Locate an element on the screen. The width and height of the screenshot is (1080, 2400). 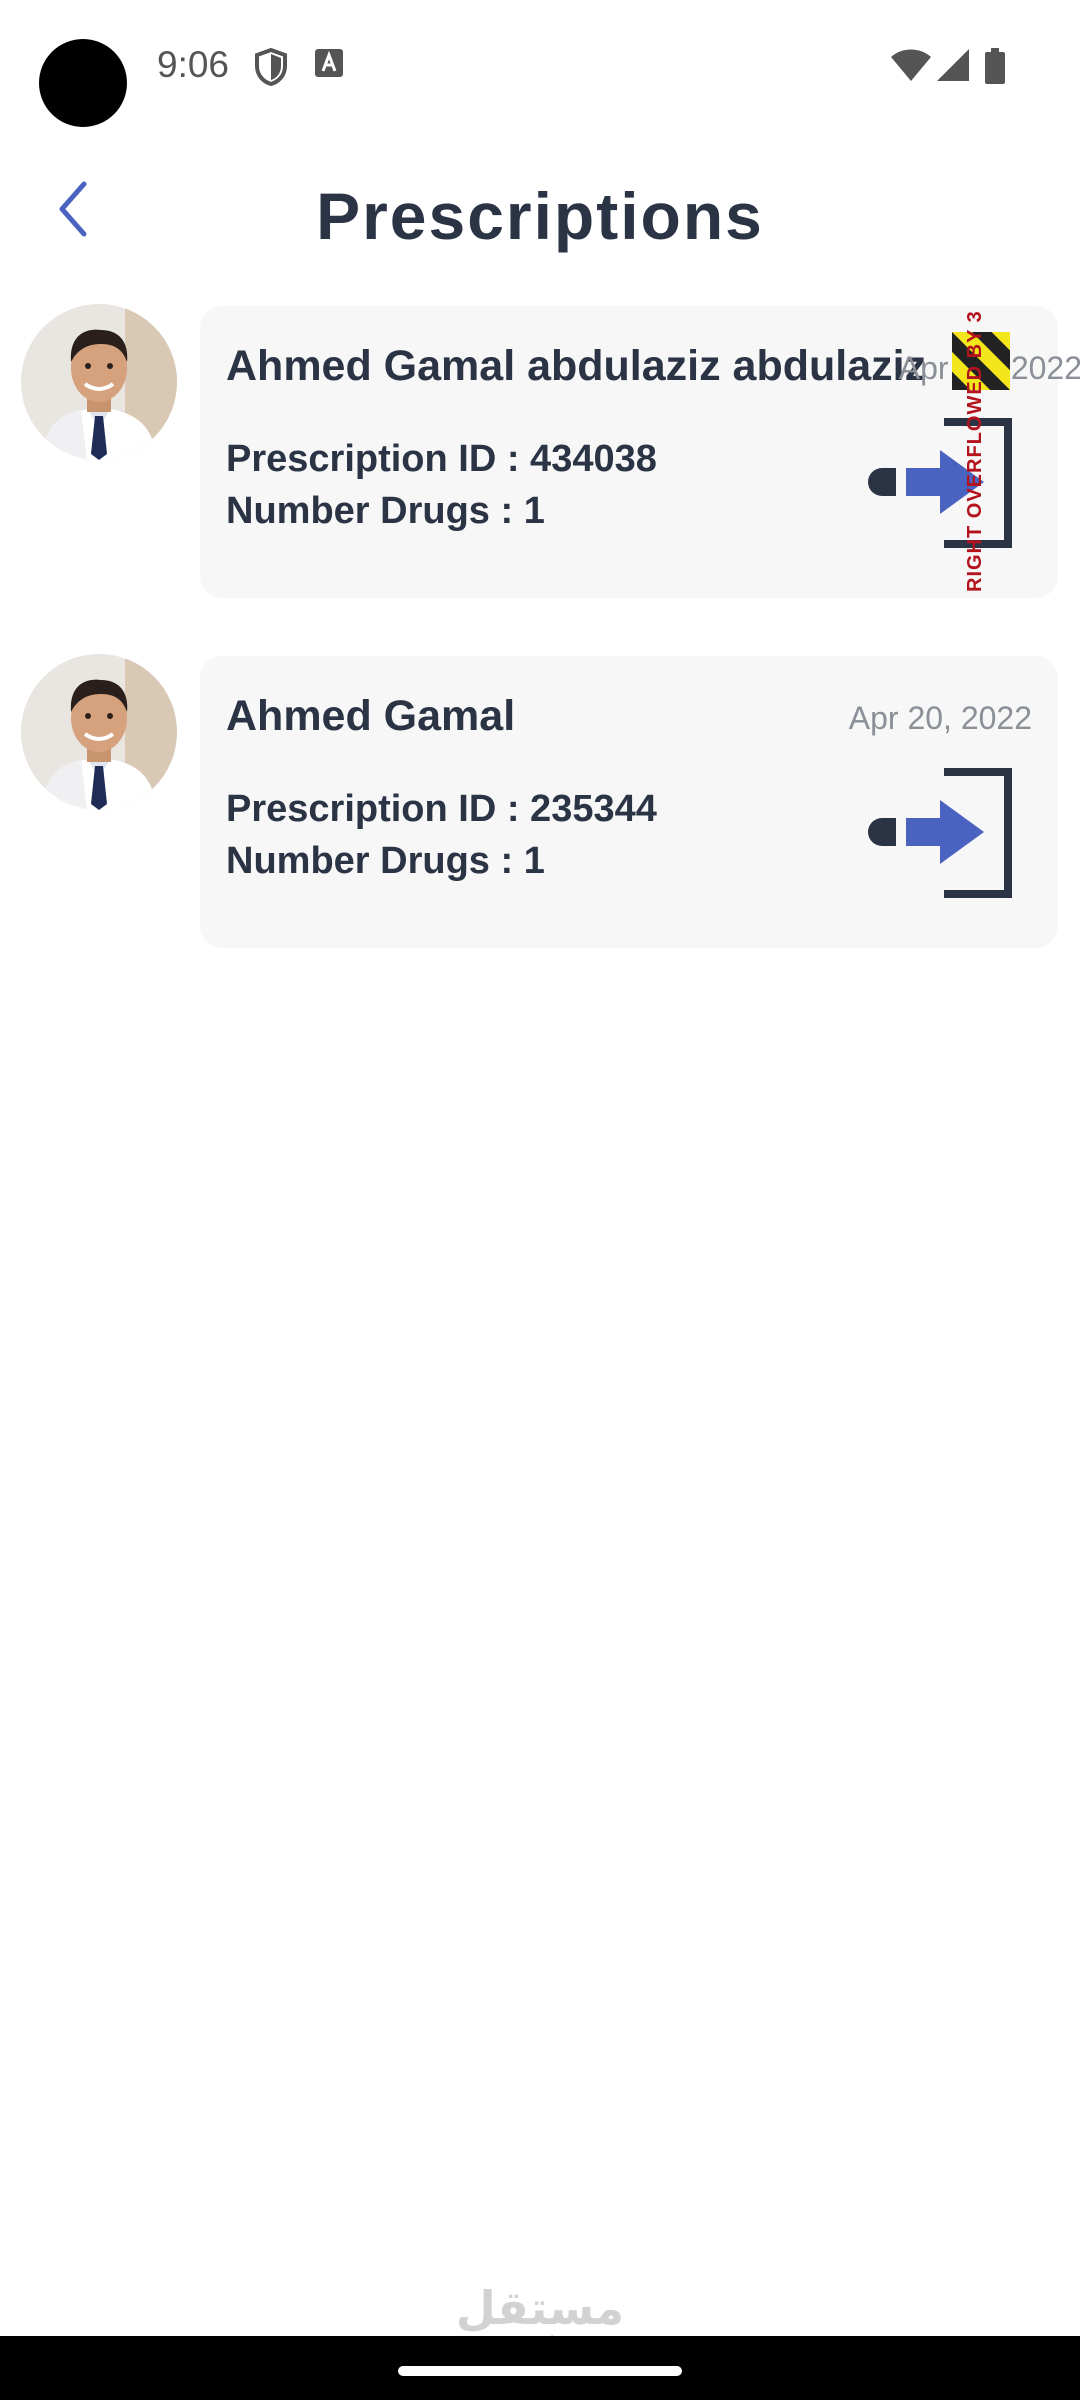
status-time: 9:06 is located at coordinates (193, 64).